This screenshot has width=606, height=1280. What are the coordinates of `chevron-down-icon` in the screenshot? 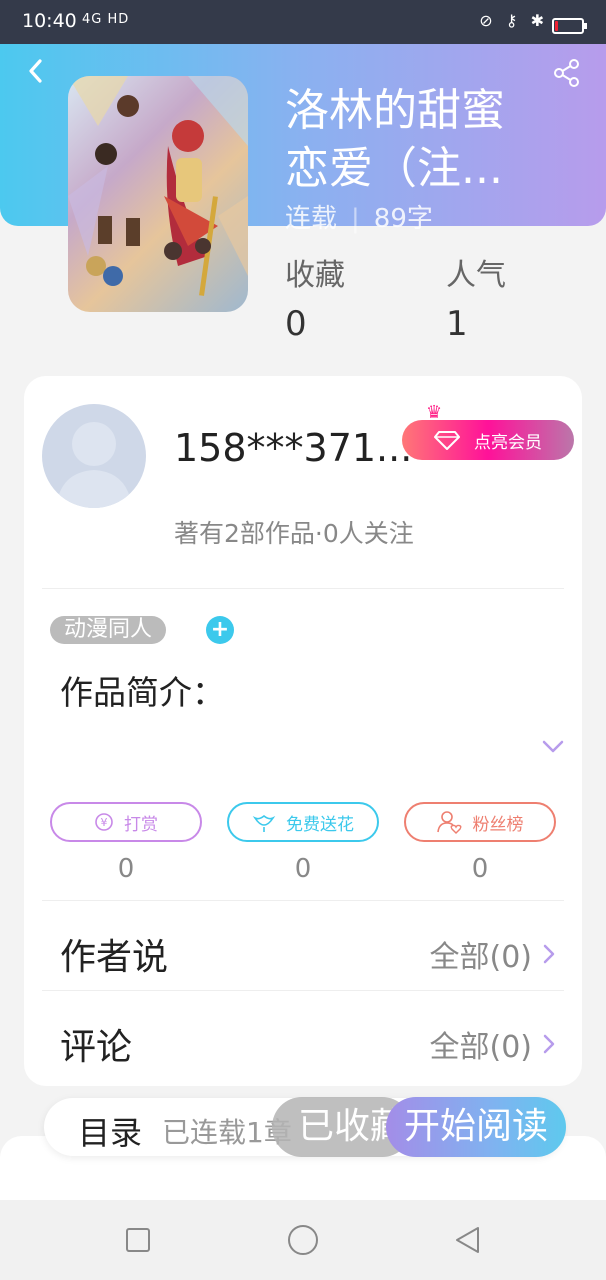 It's located at (553, 747).